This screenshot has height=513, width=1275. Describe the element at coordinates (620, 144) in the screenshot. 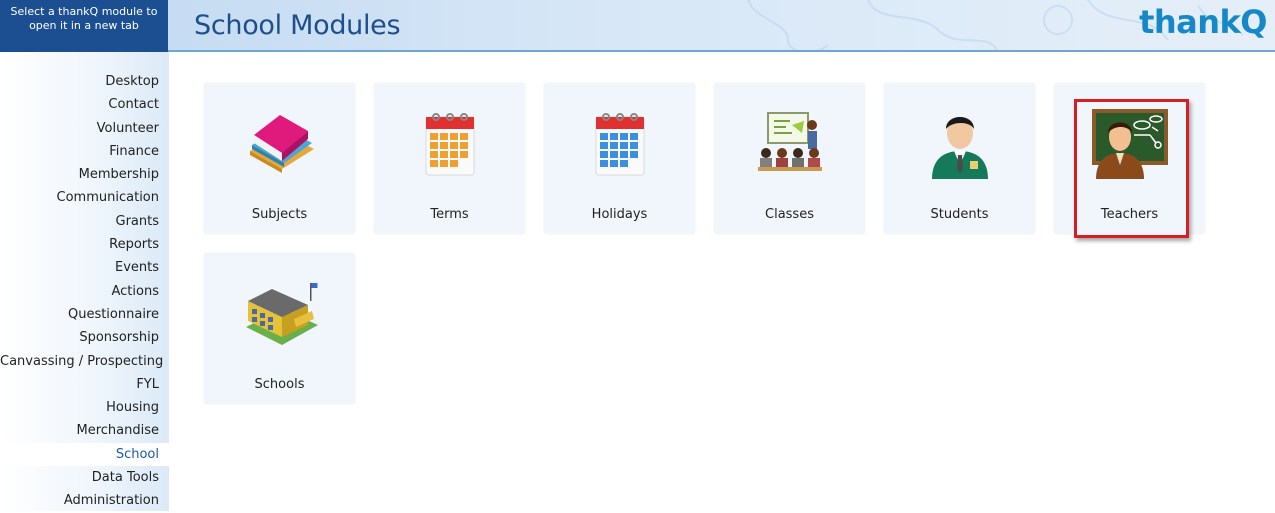

I see `calendar-blue-icon` at that location.